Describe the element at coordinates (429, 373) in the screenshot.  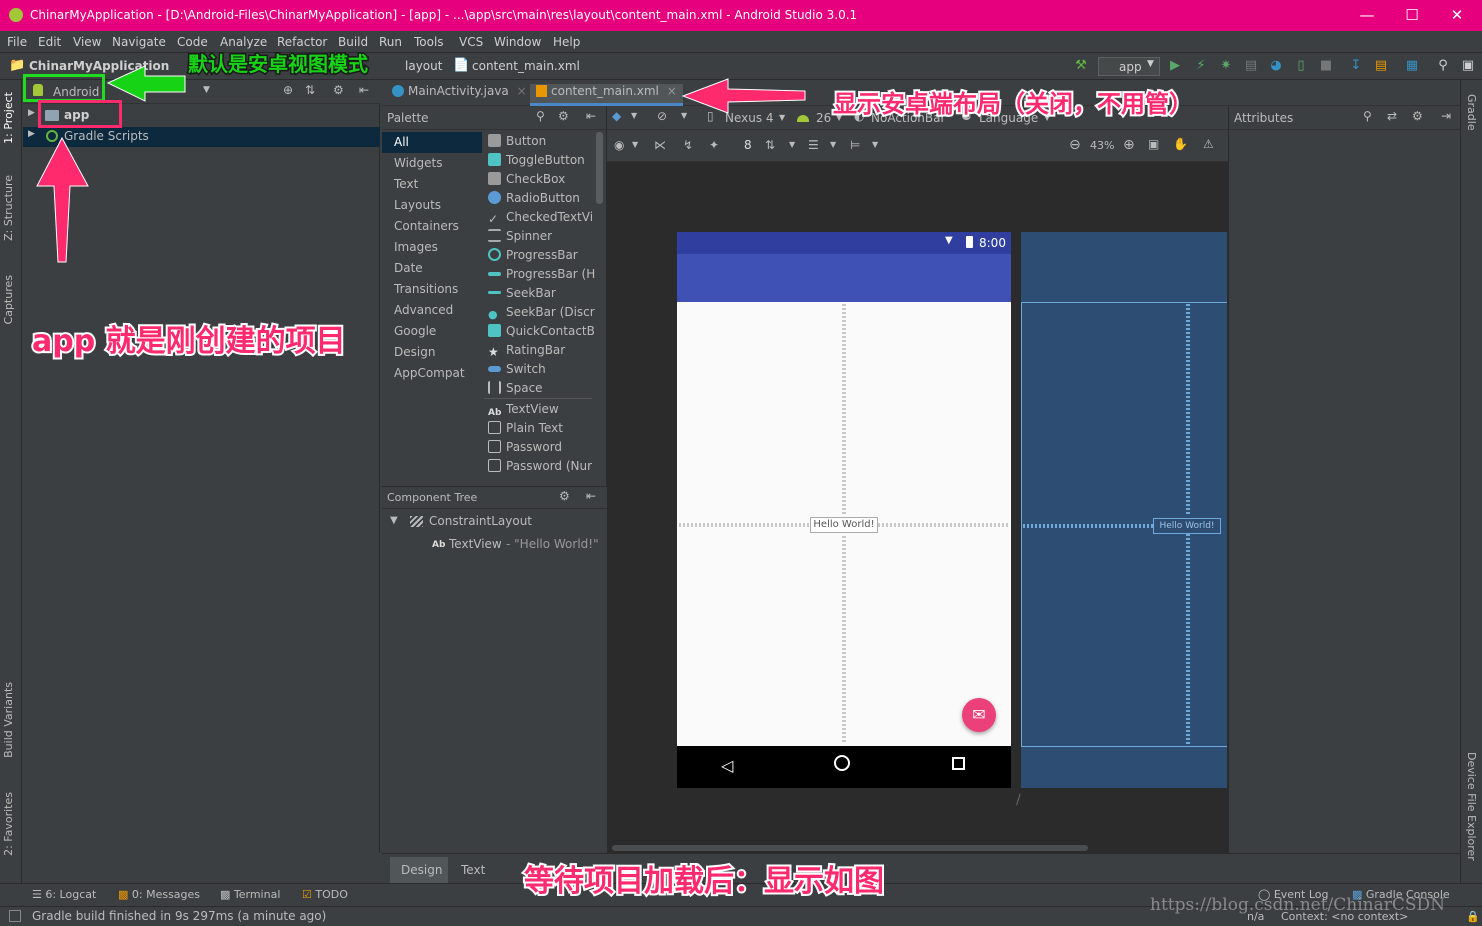
I see `palette-category-appcompat: AppCompat` at that location.